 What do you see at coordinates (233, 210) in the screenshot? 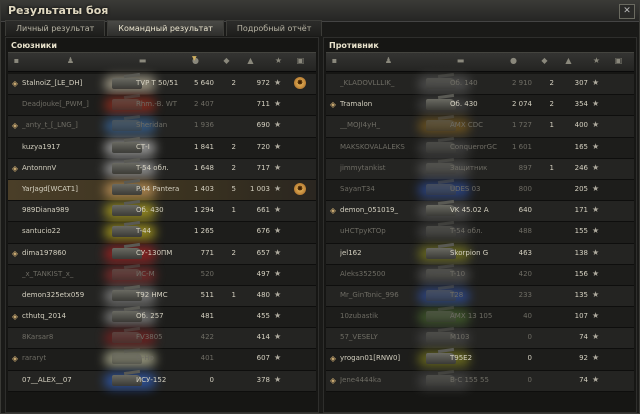
I see `kills-value: 1` at bounding box center [233, 210].